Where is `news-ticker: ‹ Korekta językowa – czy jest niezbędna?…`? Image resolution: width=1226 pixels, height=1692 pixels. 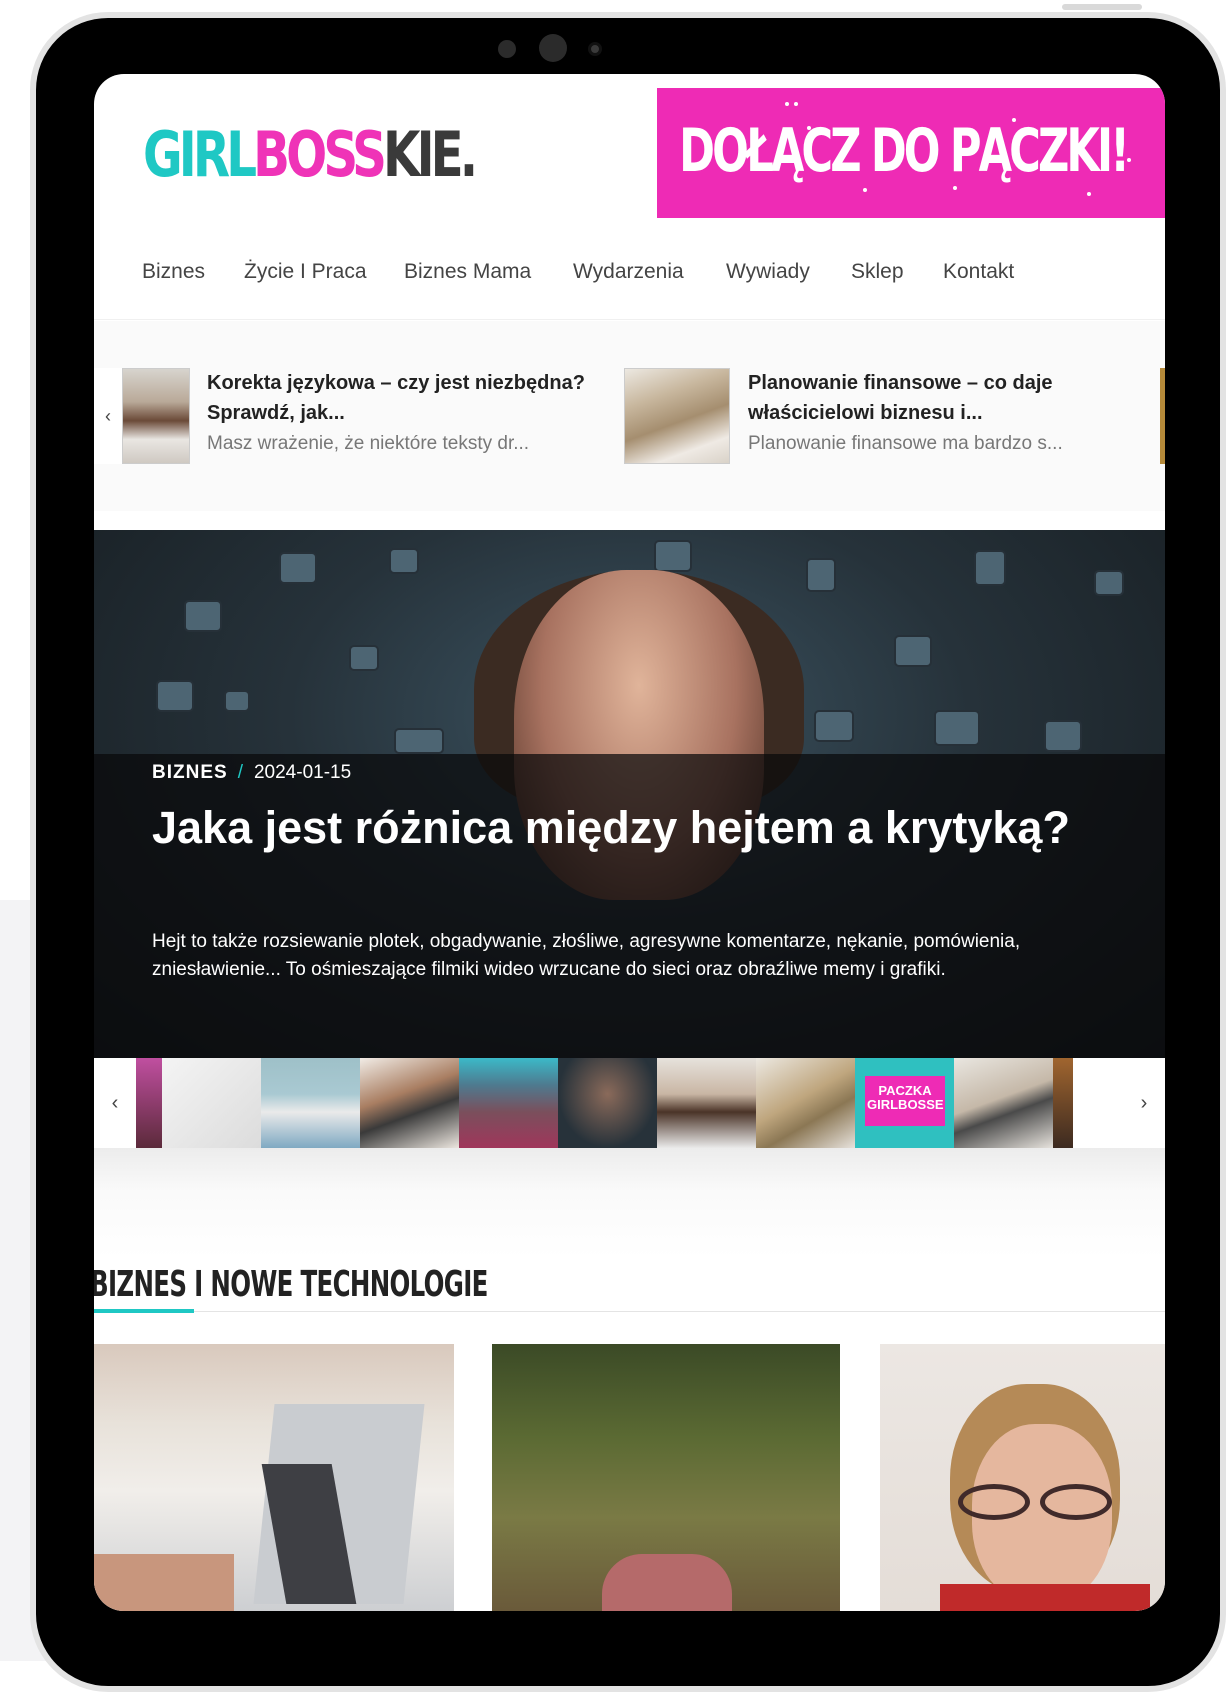 news-ticker: ‹ Korekta językowa – czy jest niezbędna?… is located at coordinates (629, 416).